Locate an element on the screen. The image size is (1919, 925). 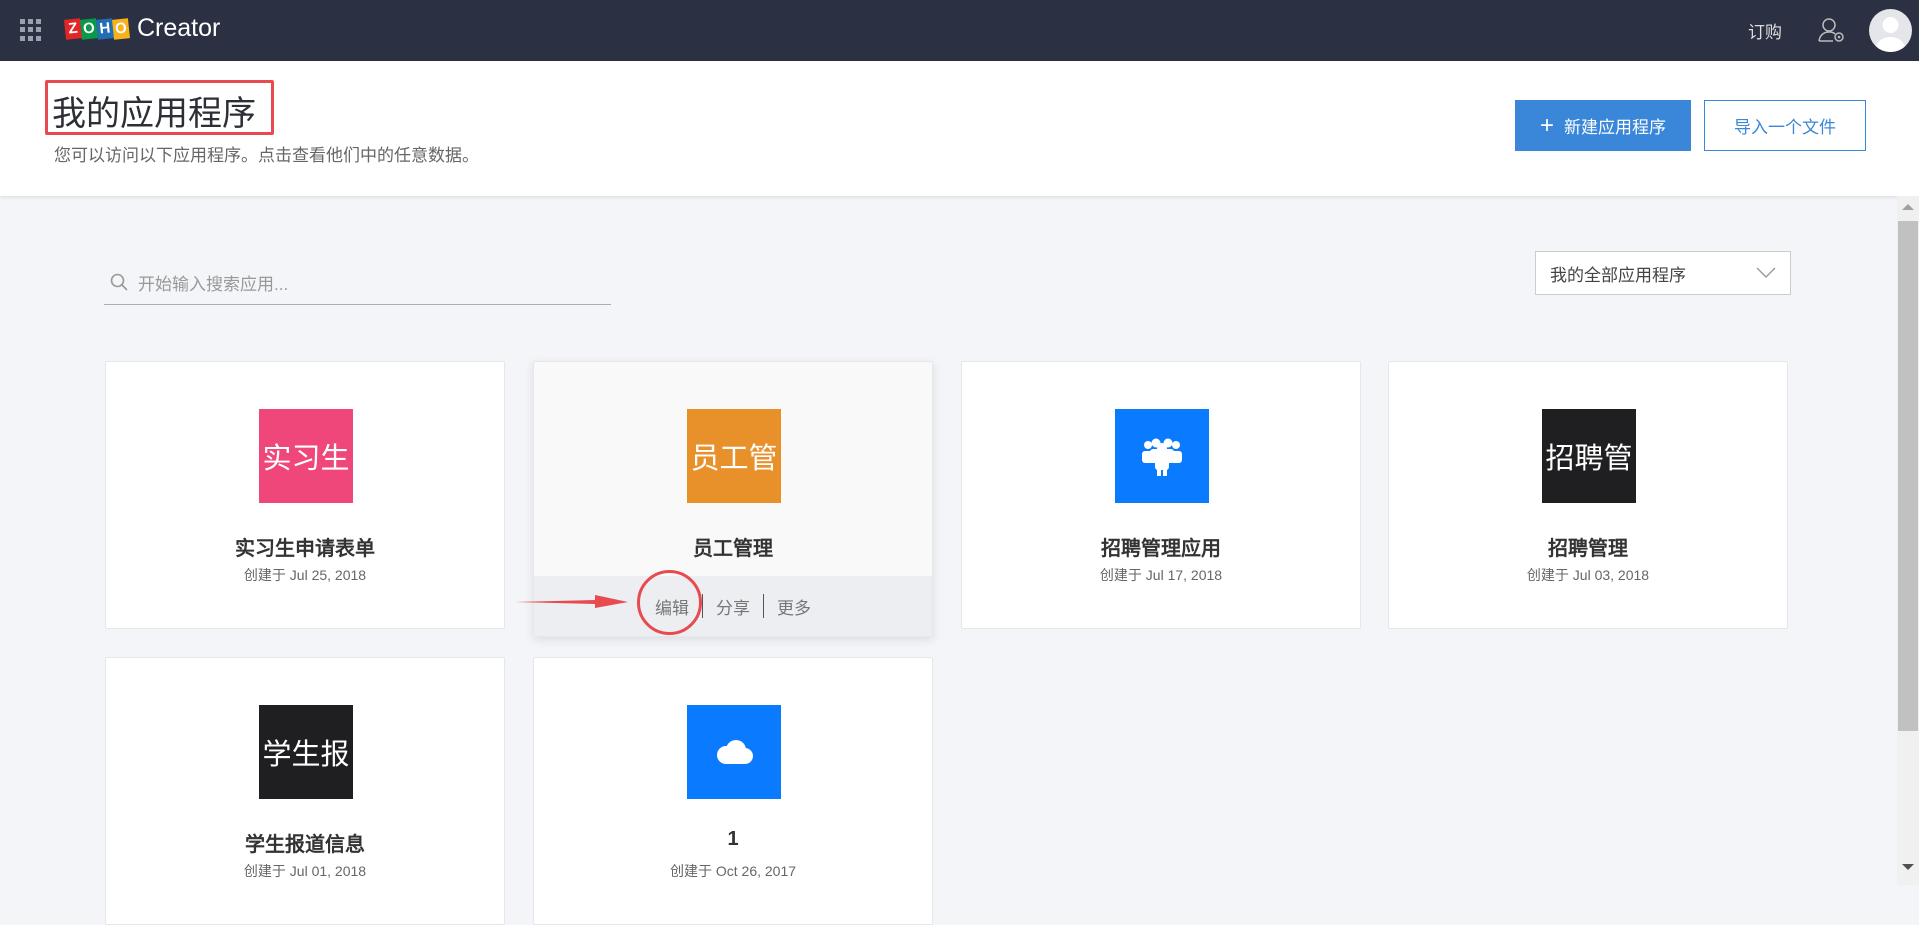
scroll-up-icon is located at coordinates (1908, 207).